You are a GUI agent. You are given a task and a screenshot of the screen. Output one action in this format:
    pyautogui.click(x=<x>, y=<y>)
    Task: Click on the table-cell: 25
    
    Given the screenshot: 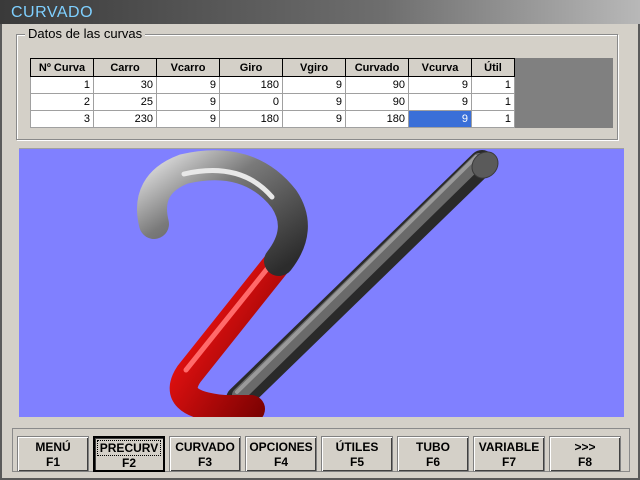 What is the action you would take?
    pyautogui.click(x=125, y=102)
    